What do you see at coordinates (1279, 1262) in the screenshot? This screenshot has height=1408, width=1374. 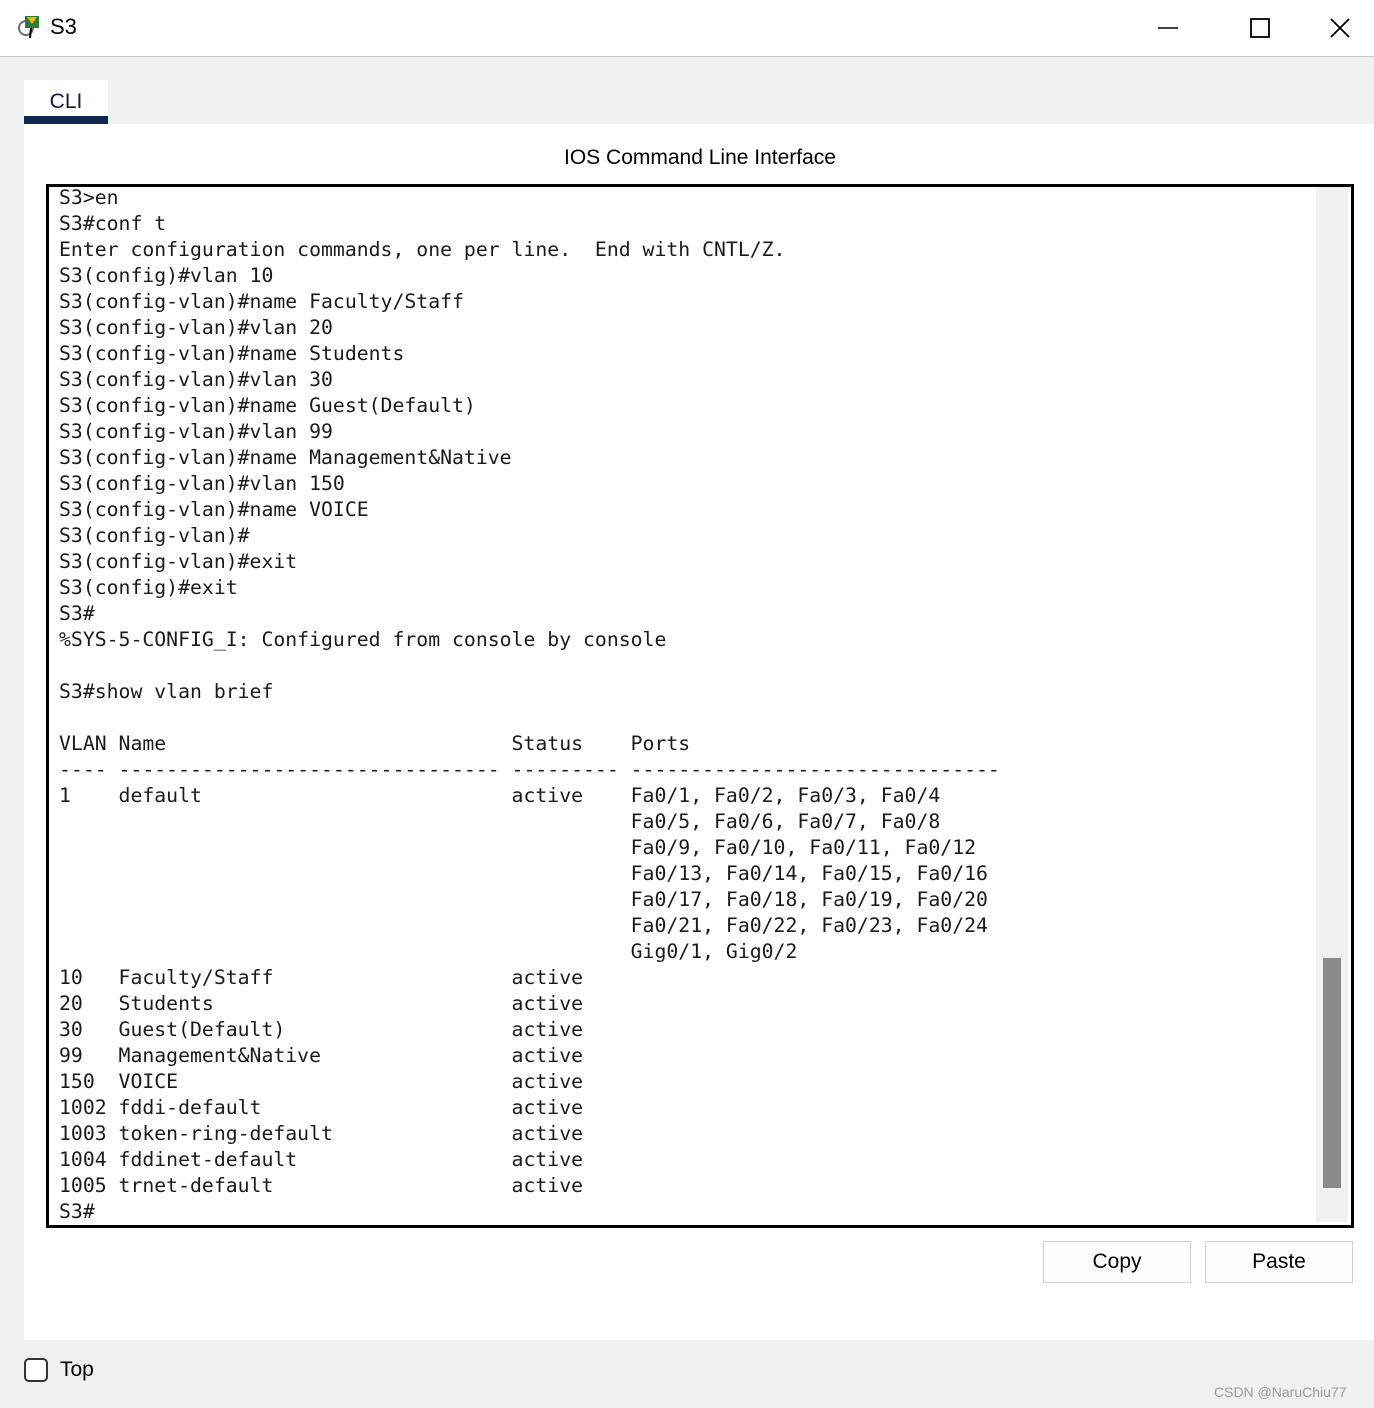 I see `paste-button: Paste` at bounding box center [1279, 1262].